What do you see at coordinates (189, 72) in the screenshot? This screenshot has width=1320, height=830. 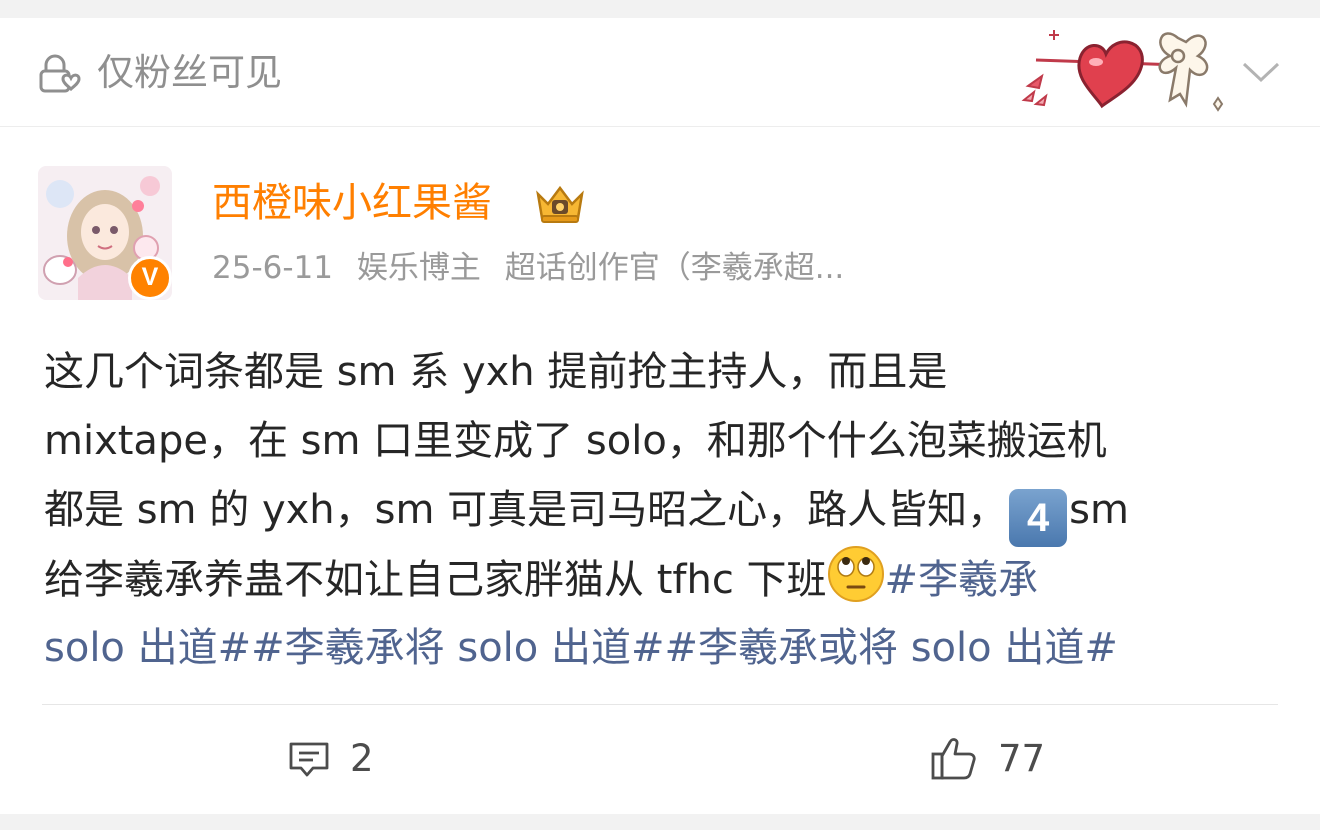 I see `visibility-label: 仅粉丝可见` at bounding box center [189, 72].